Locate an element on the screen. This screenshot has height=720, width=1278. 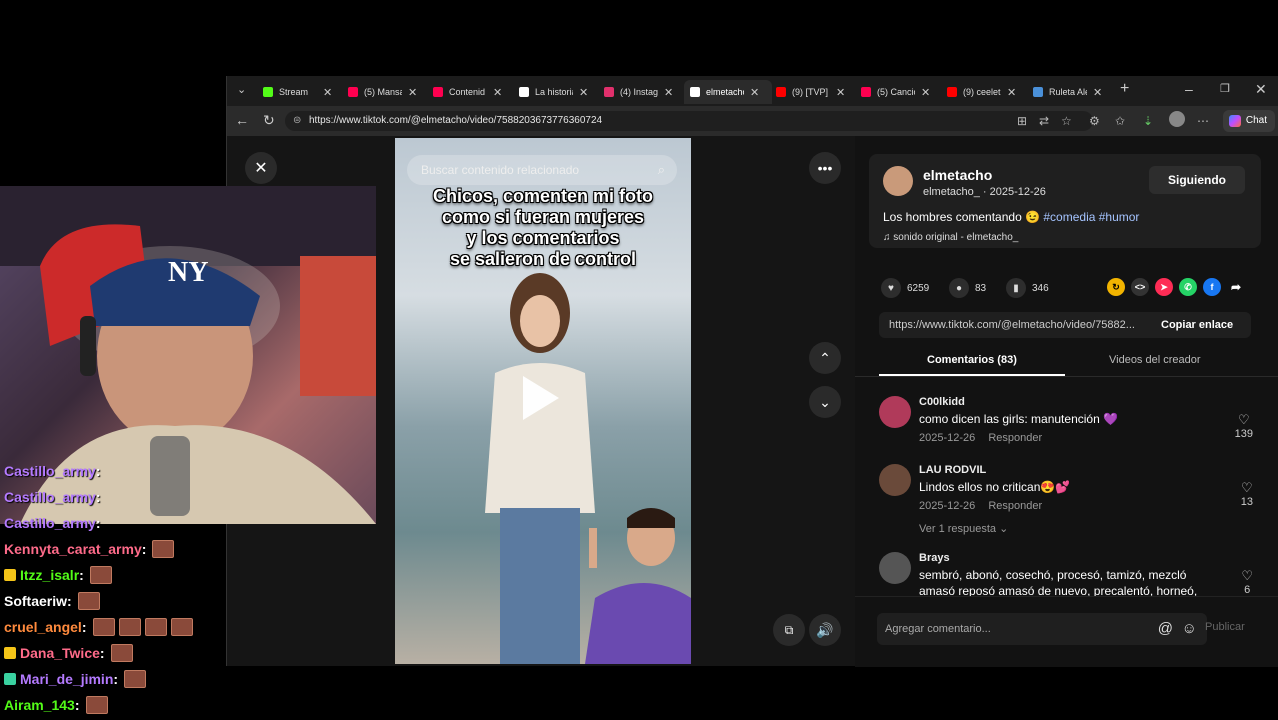
translate-icon: ⇄ is located at coordinates (1044, 121).